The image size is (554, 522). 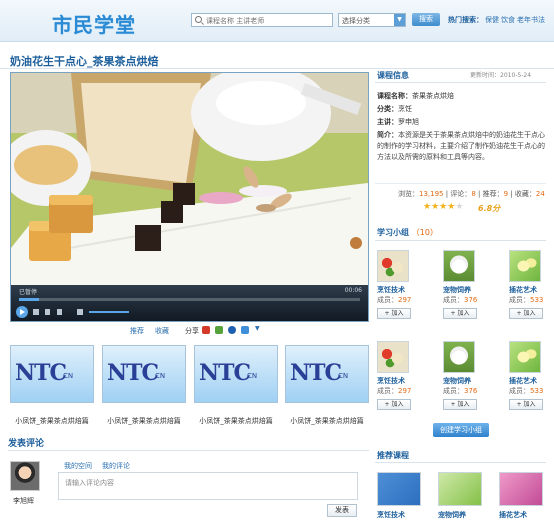 What do you see at coordinates (372, 20) in the screenshot?
I see `category-select: 选择分类 ▼` at bounding box center [372, 20].